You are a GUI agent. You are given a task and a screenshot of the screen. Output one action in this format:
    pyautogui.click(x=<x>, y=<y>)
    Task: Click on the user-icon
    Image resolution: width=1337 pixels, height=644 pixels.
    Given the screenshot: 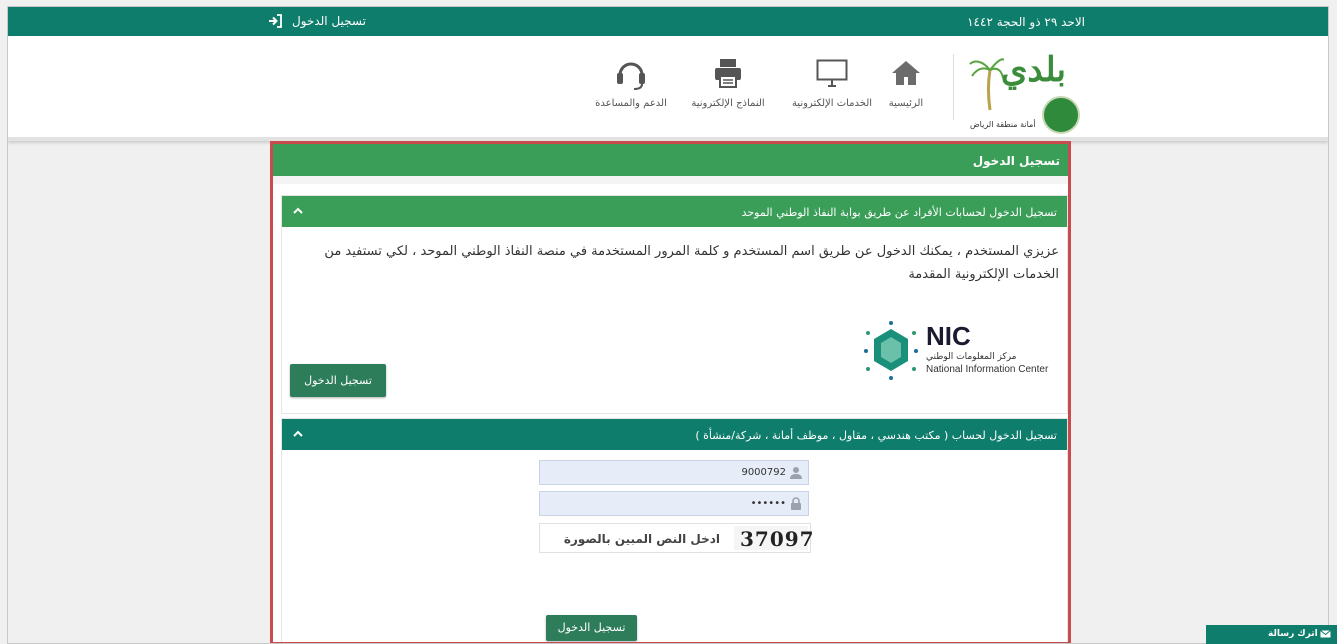 What is the action you would take?
    pyautogui.click(x=796, y=473)
    